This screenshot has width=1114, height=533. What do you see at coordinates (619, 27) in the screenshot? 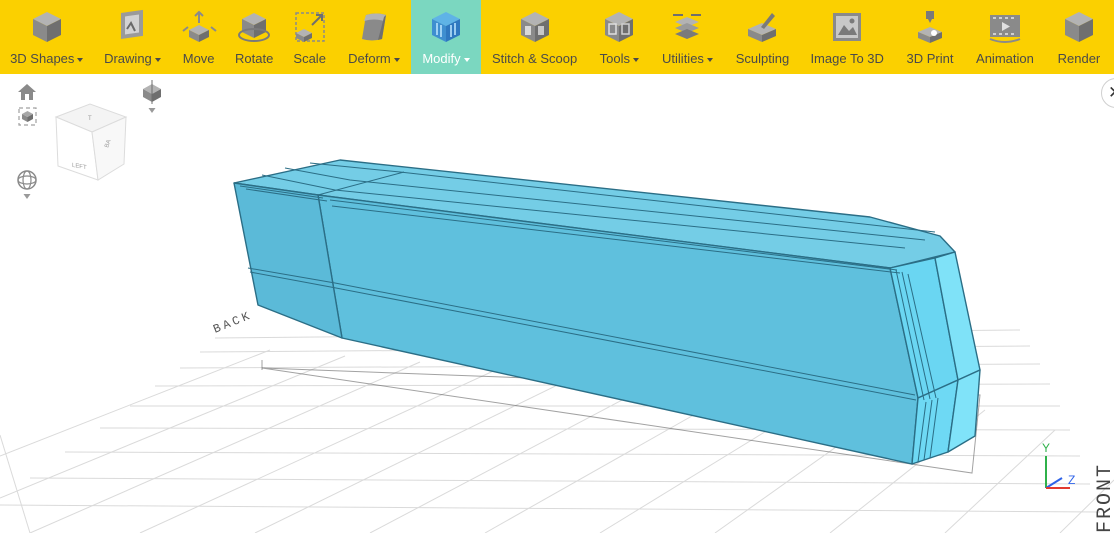
I see `tools-icon` at bounding box center [619, 27].